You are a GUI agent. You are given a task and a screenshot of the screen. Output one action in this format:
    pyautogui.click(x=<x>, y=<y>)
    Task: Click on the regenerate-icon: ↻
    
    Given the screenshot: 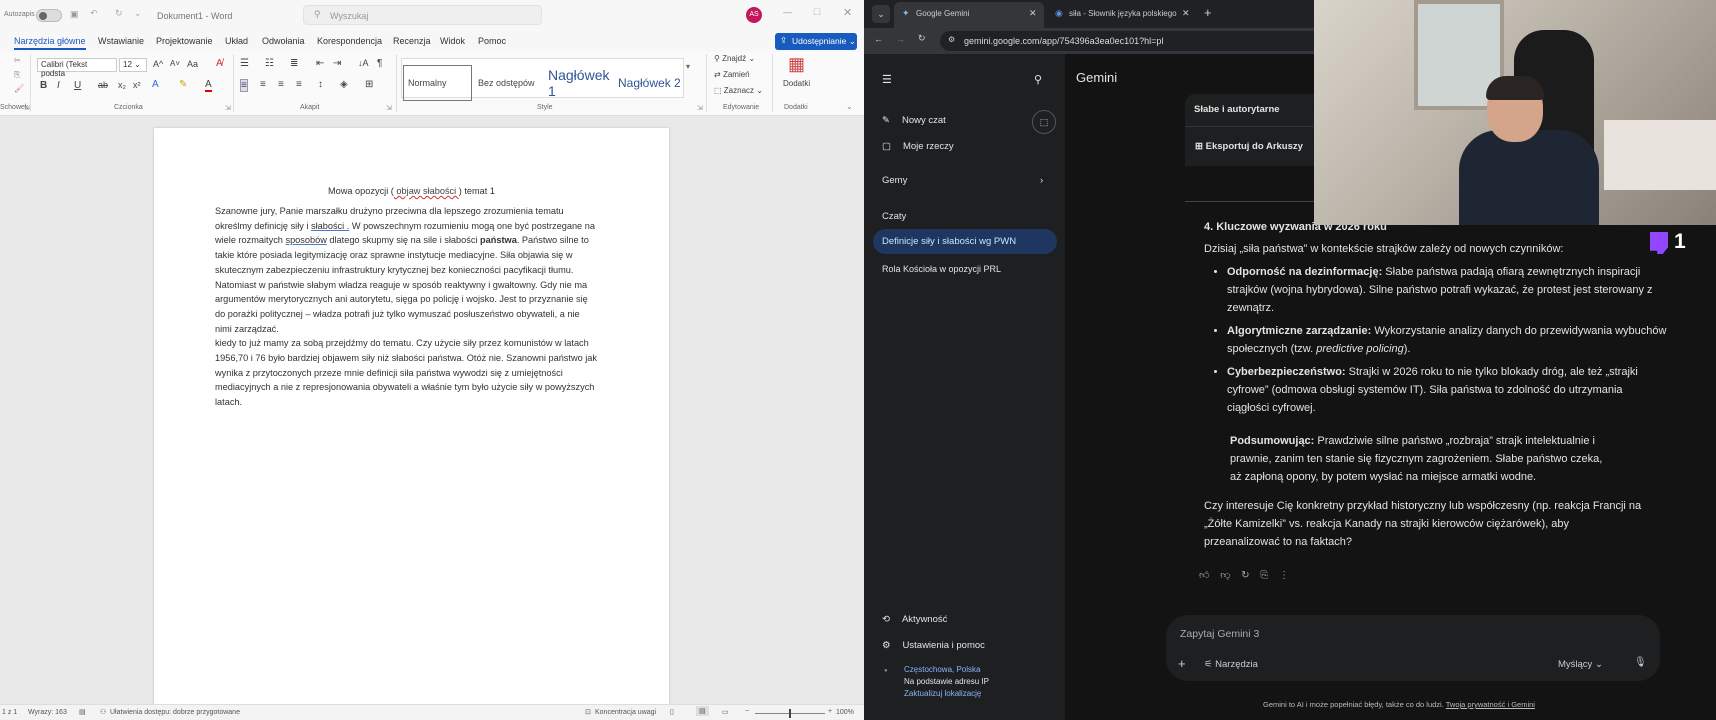 What is the action you would take?
    pyautogui.click(x=1245, y=575)
    